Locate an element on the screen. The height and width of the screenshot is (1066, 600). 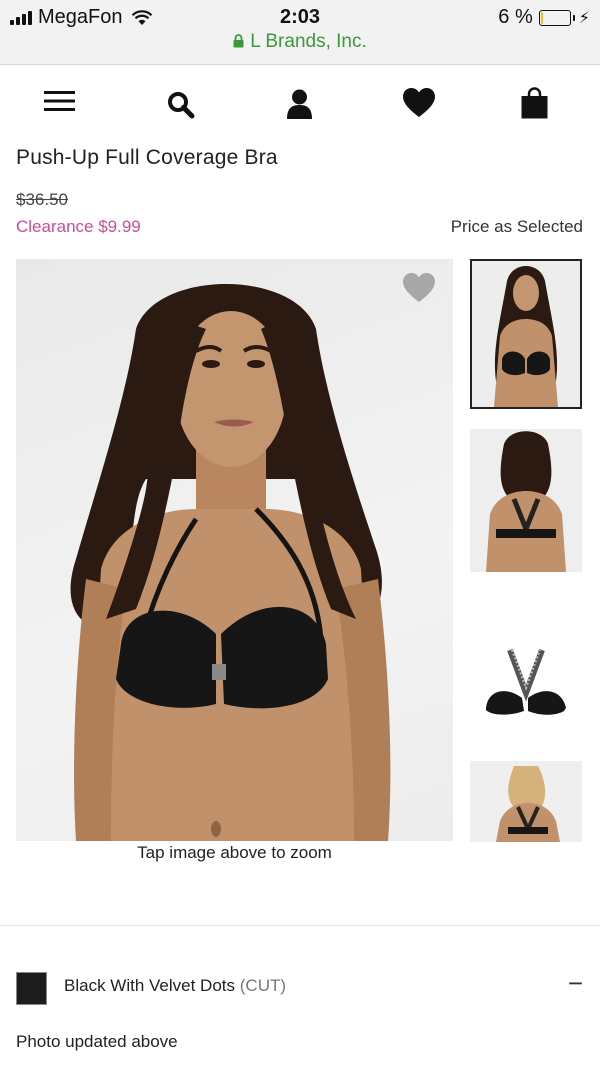
site-nav is located at coordinates (300, 104).